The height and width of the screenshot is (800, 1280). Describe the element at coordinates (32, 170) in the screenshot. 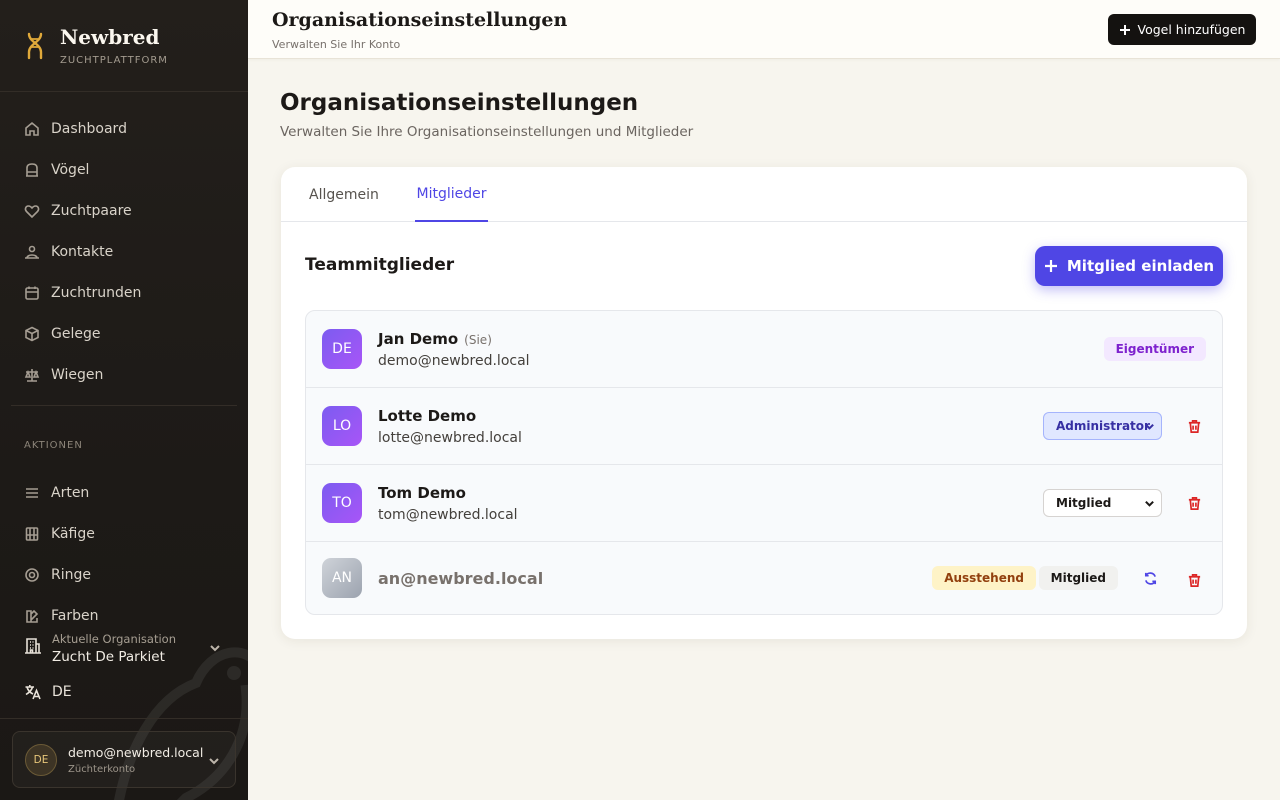

I see `cage-icon` at that location.